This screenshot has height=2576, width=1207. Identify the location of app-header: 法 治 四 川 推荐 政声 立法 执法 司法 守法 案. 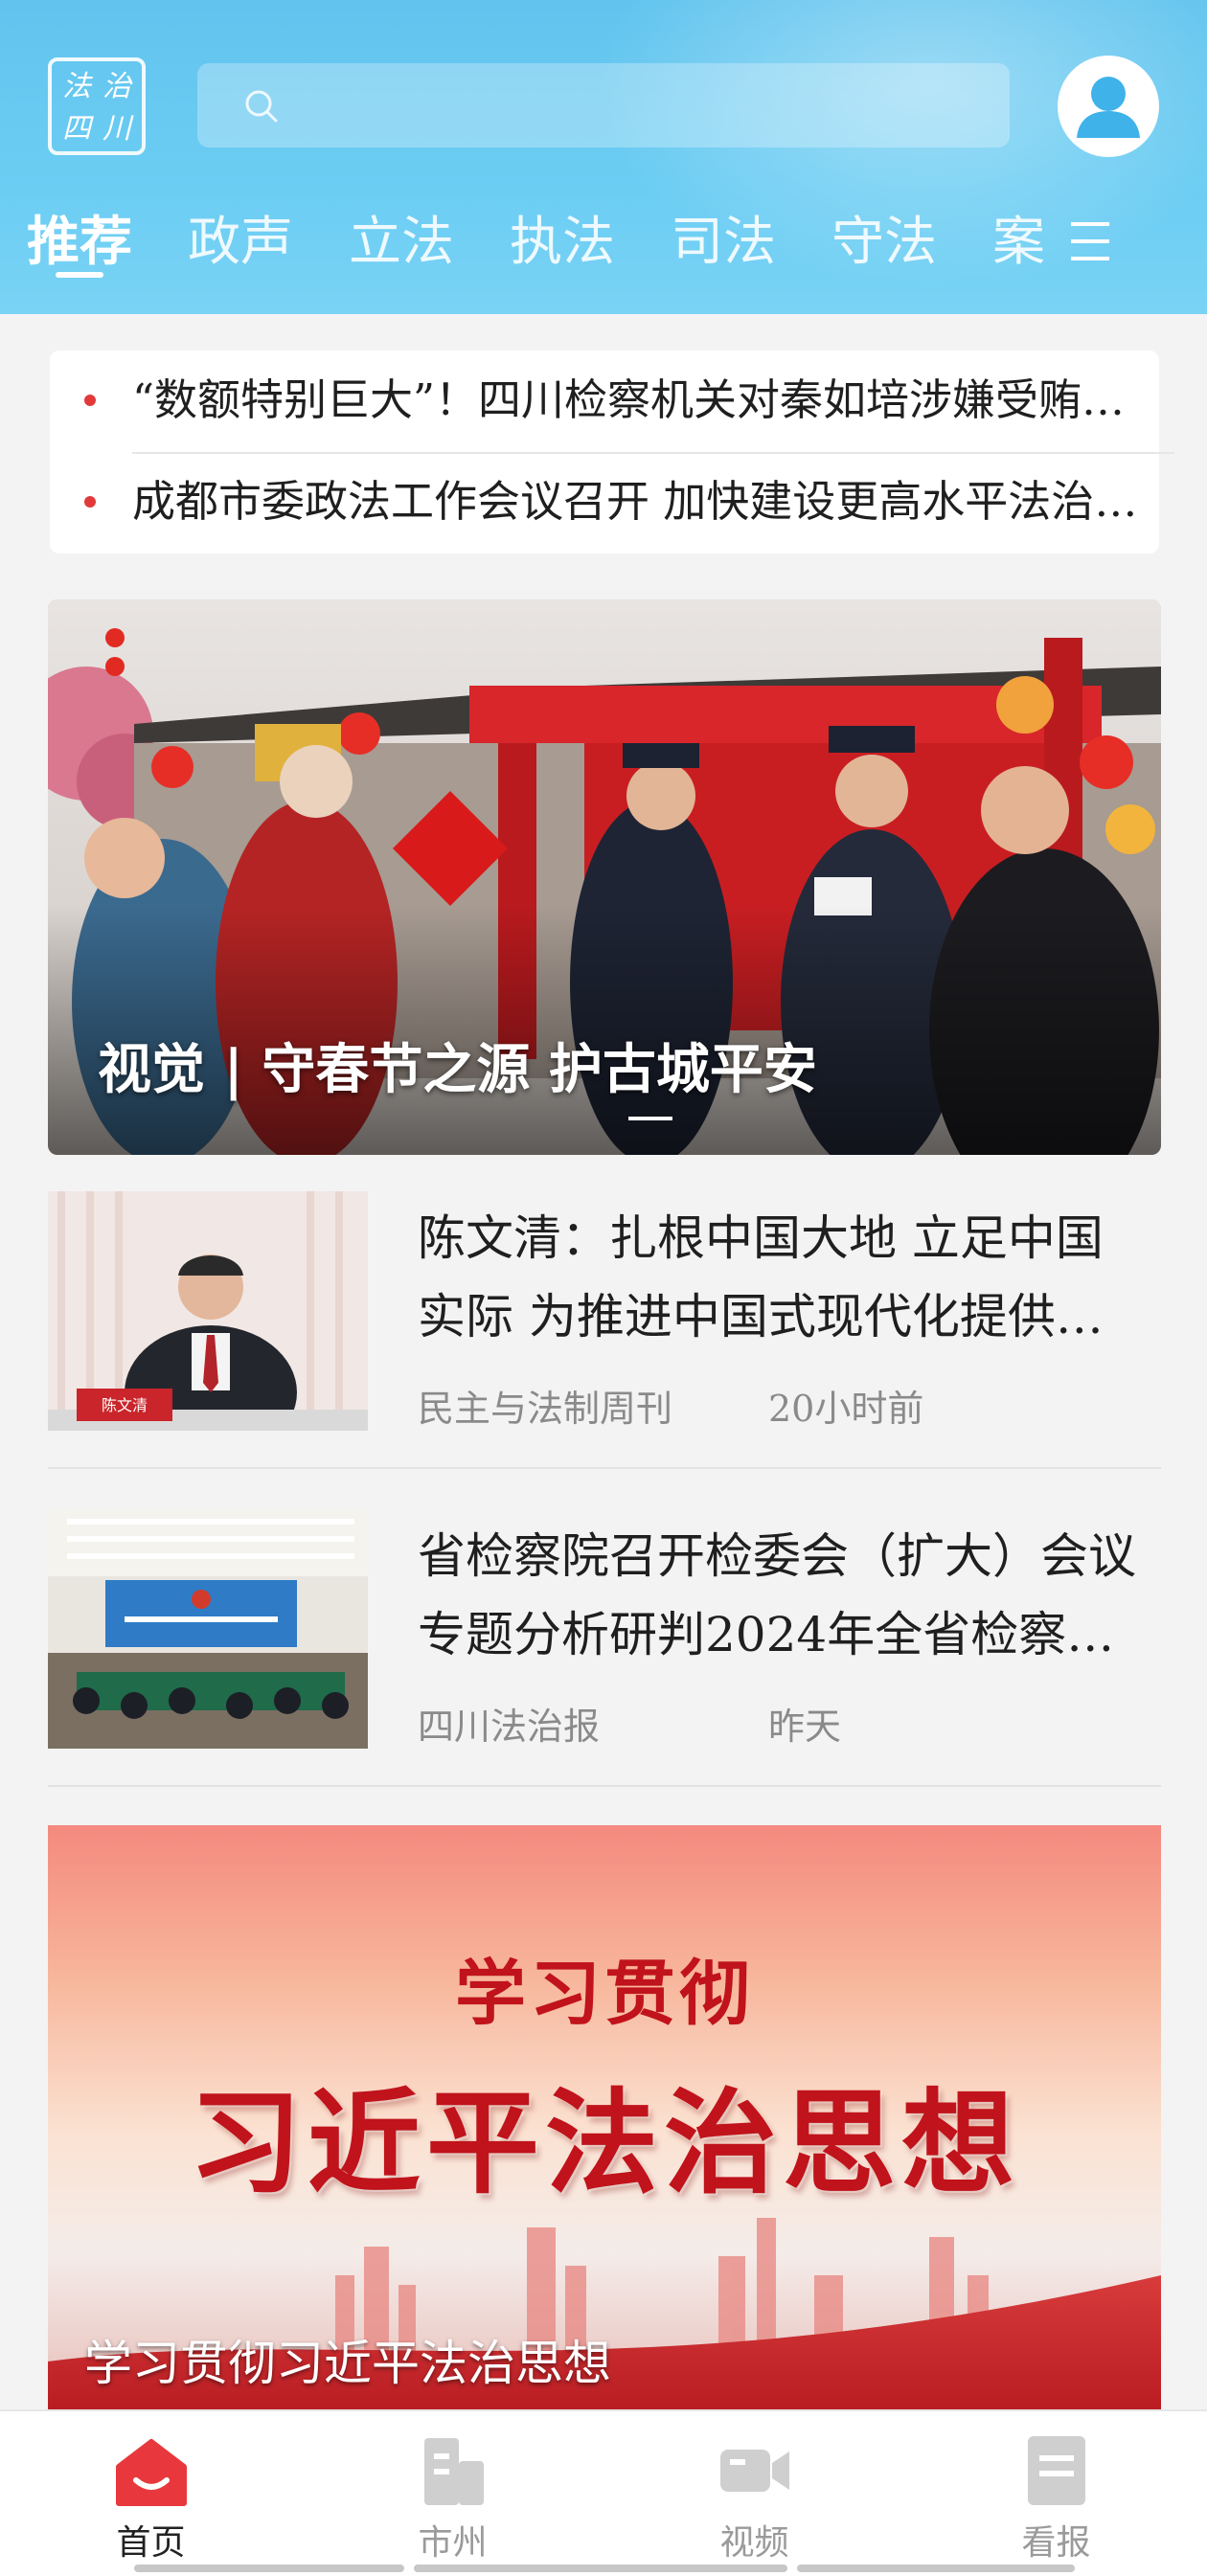
(603, 157).